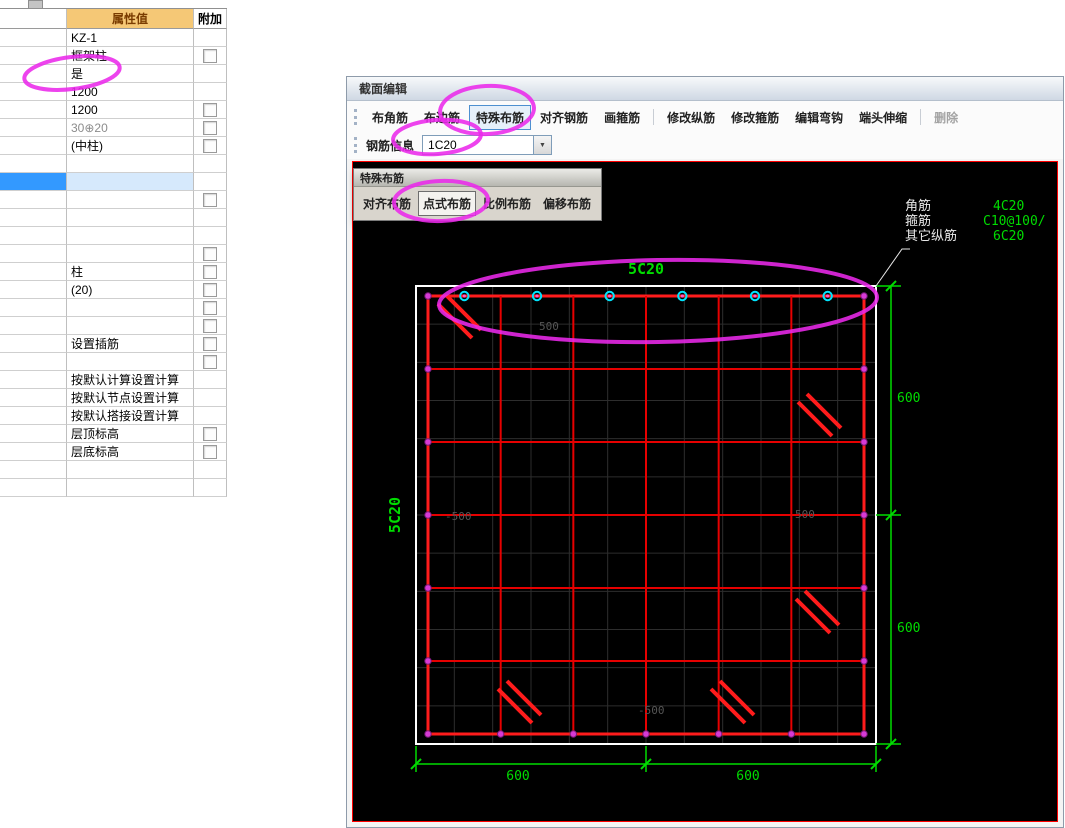 This screenshot has width=1065, height=828. What do you see at coordinates (130, 38) in the screenshot?
I see `row-value-cell: KZ-1` at bounding box center [130, 38].